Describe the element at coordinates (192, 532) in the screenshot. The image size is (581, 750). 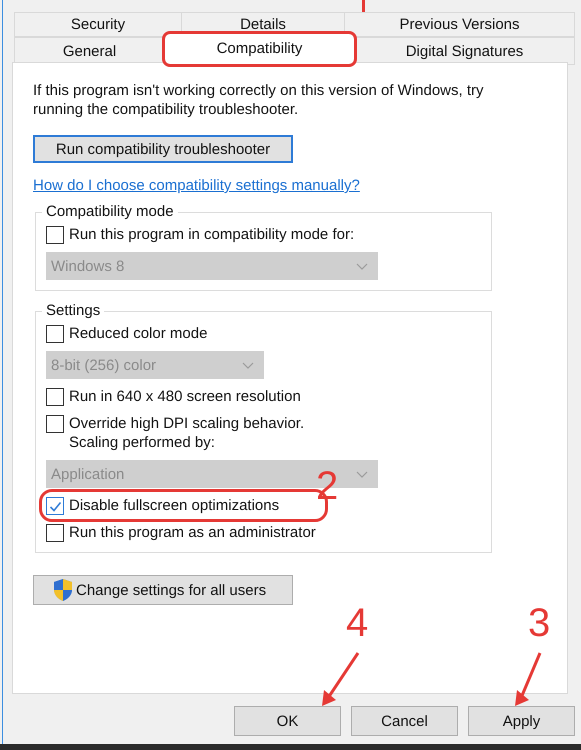
I see `checkbox-label: Run this program as an administrator` at that location.